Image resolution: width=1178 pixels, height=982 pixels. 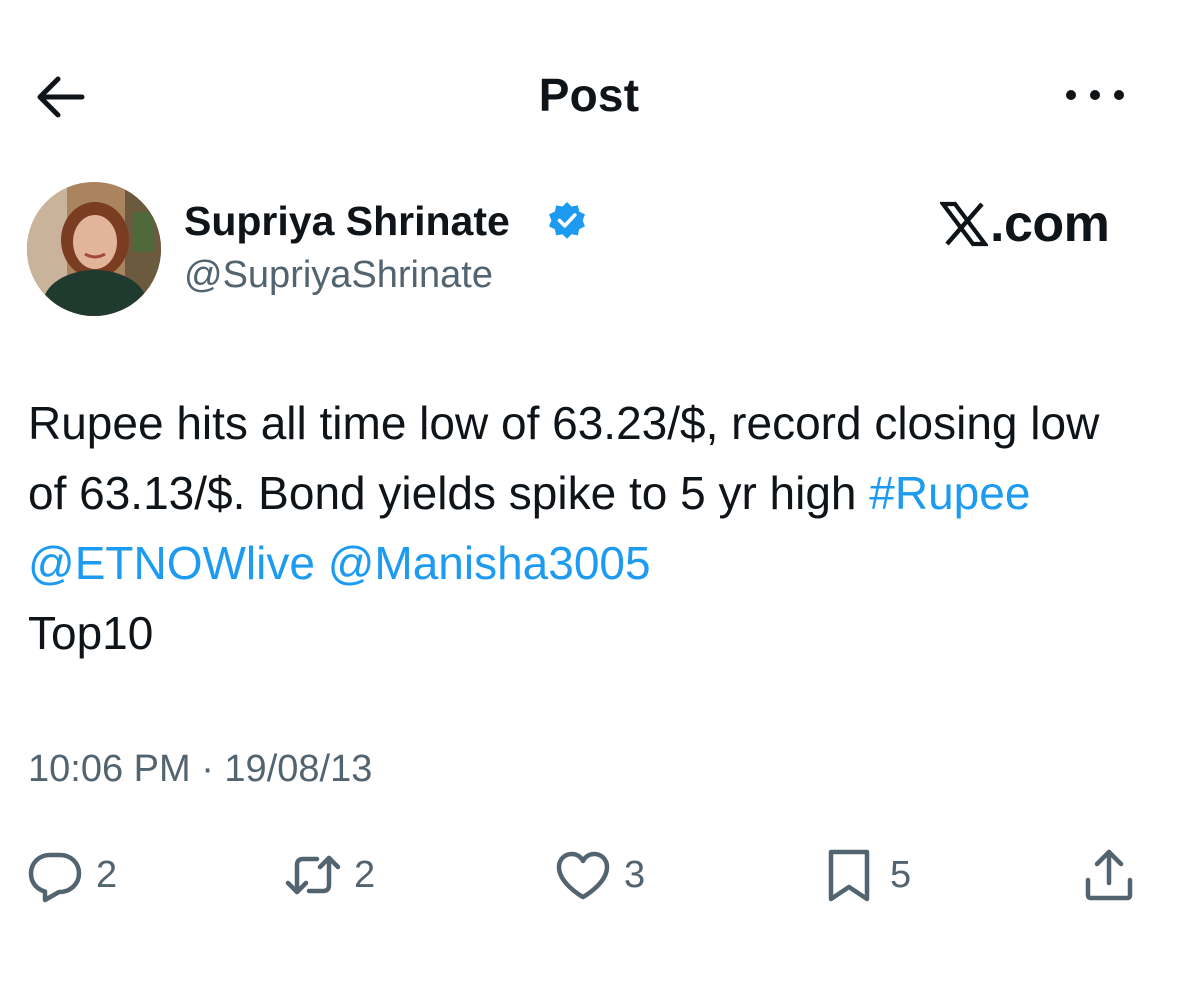 I want to click on more-options-button, so click(x=1095, y=95).